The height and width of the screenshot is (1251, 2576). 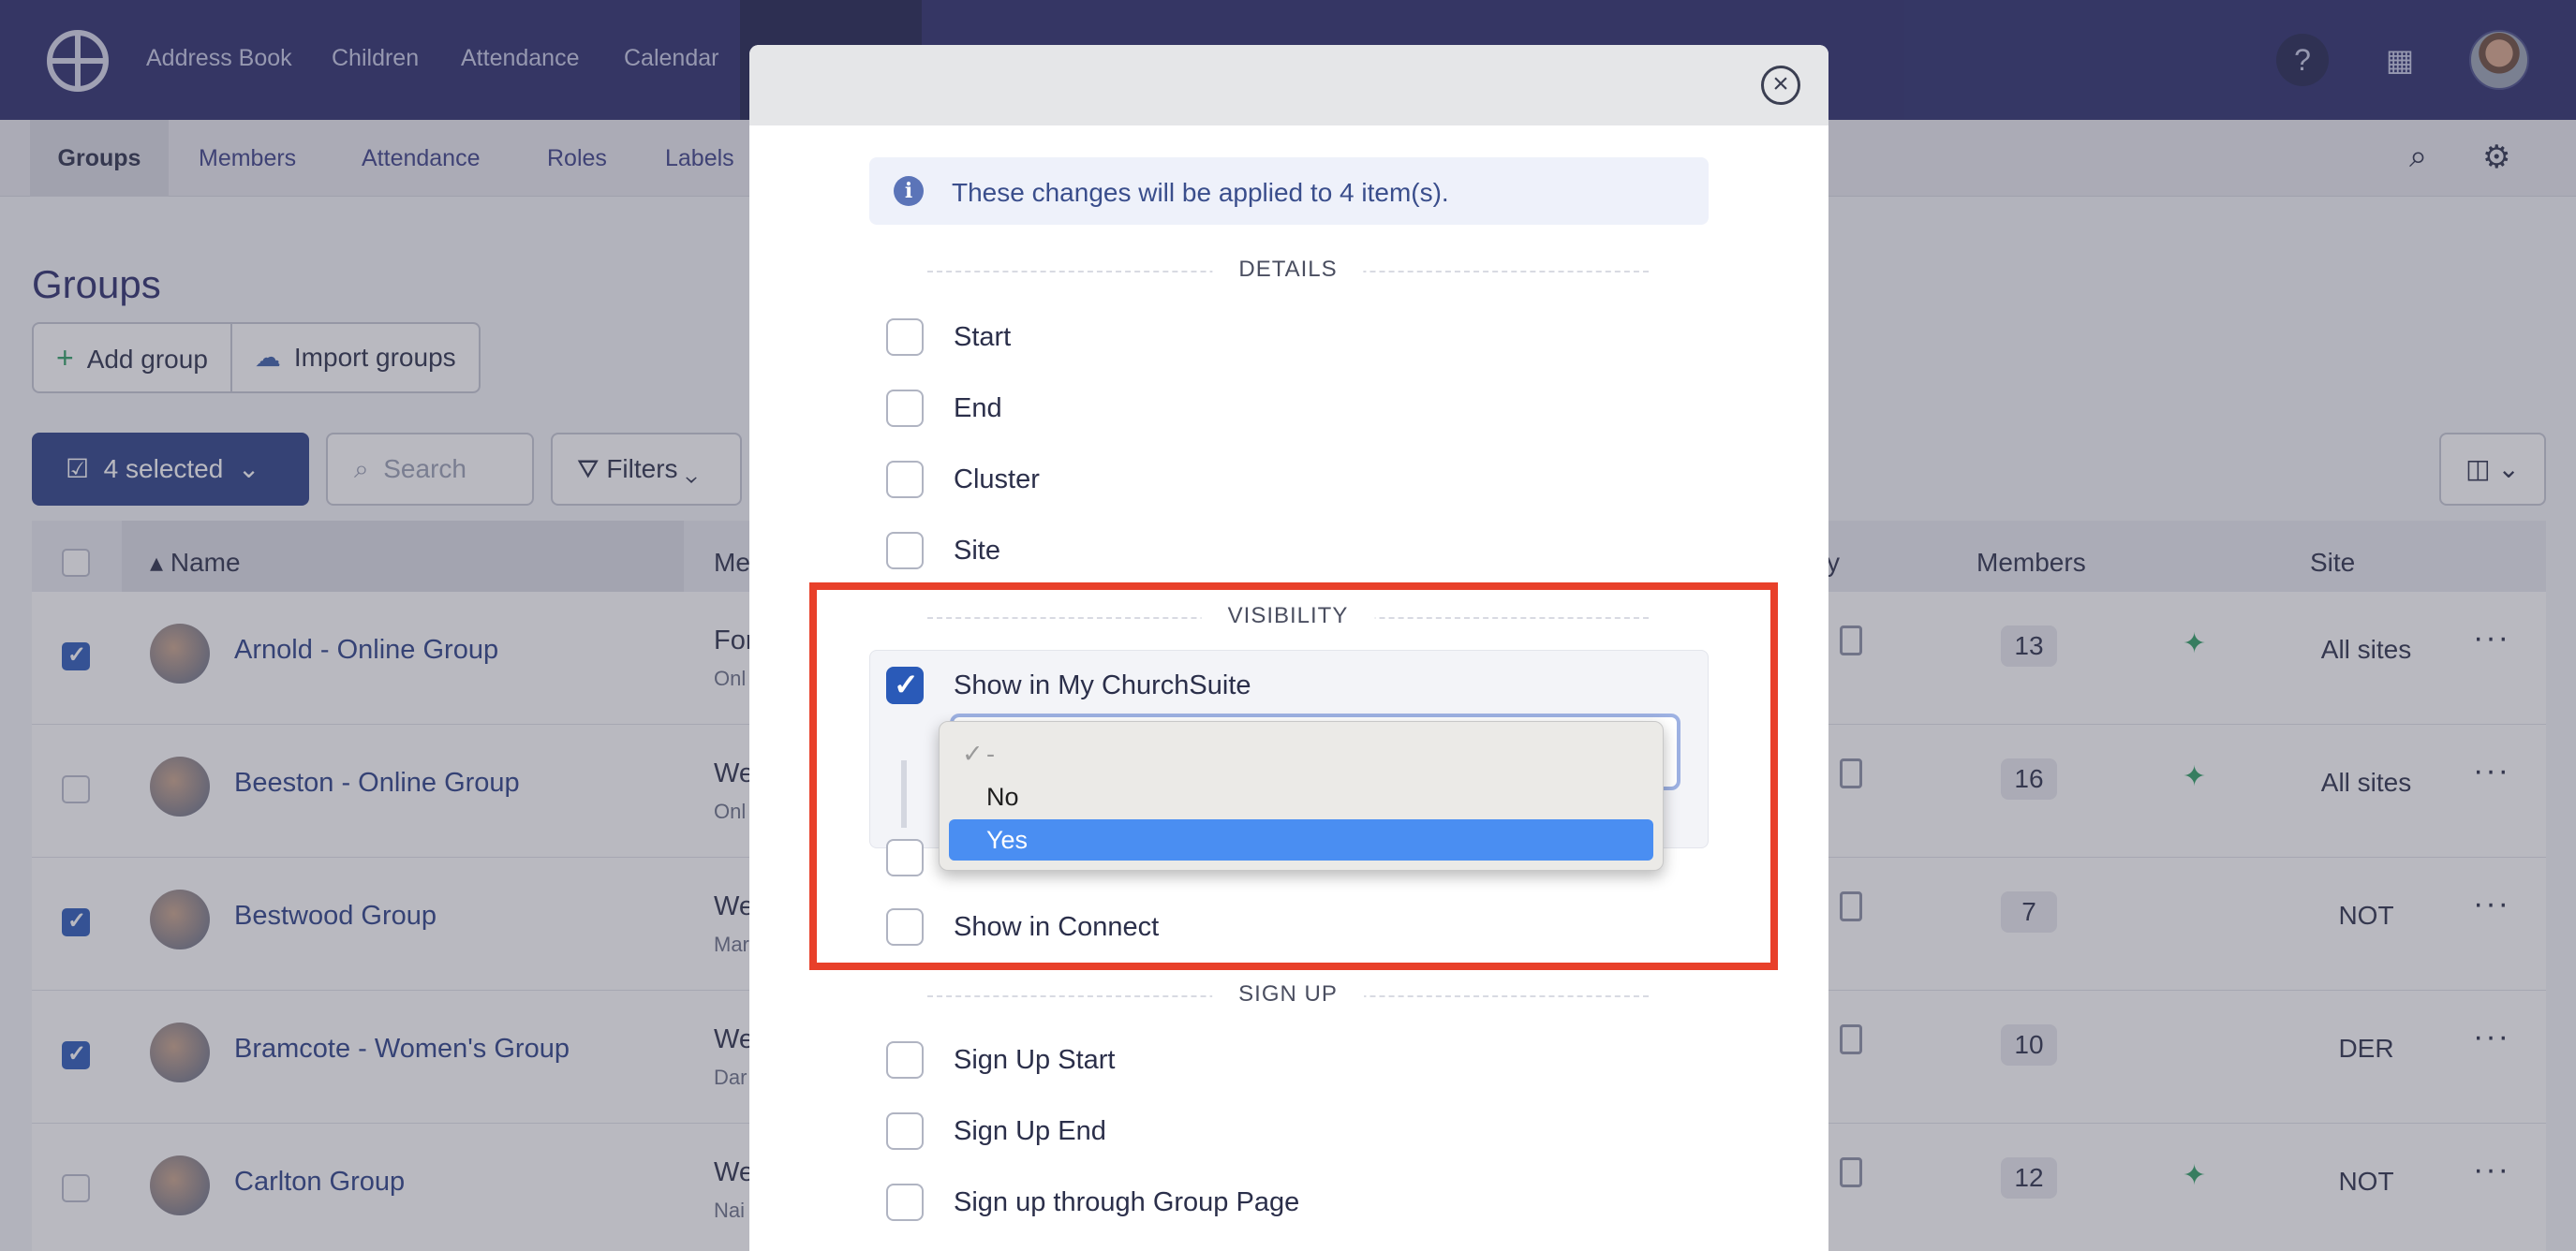 What do you see at coordinates (973, 754) in the screenshot?
I see `check-icon: ✓` at bounding box center [973, 754].